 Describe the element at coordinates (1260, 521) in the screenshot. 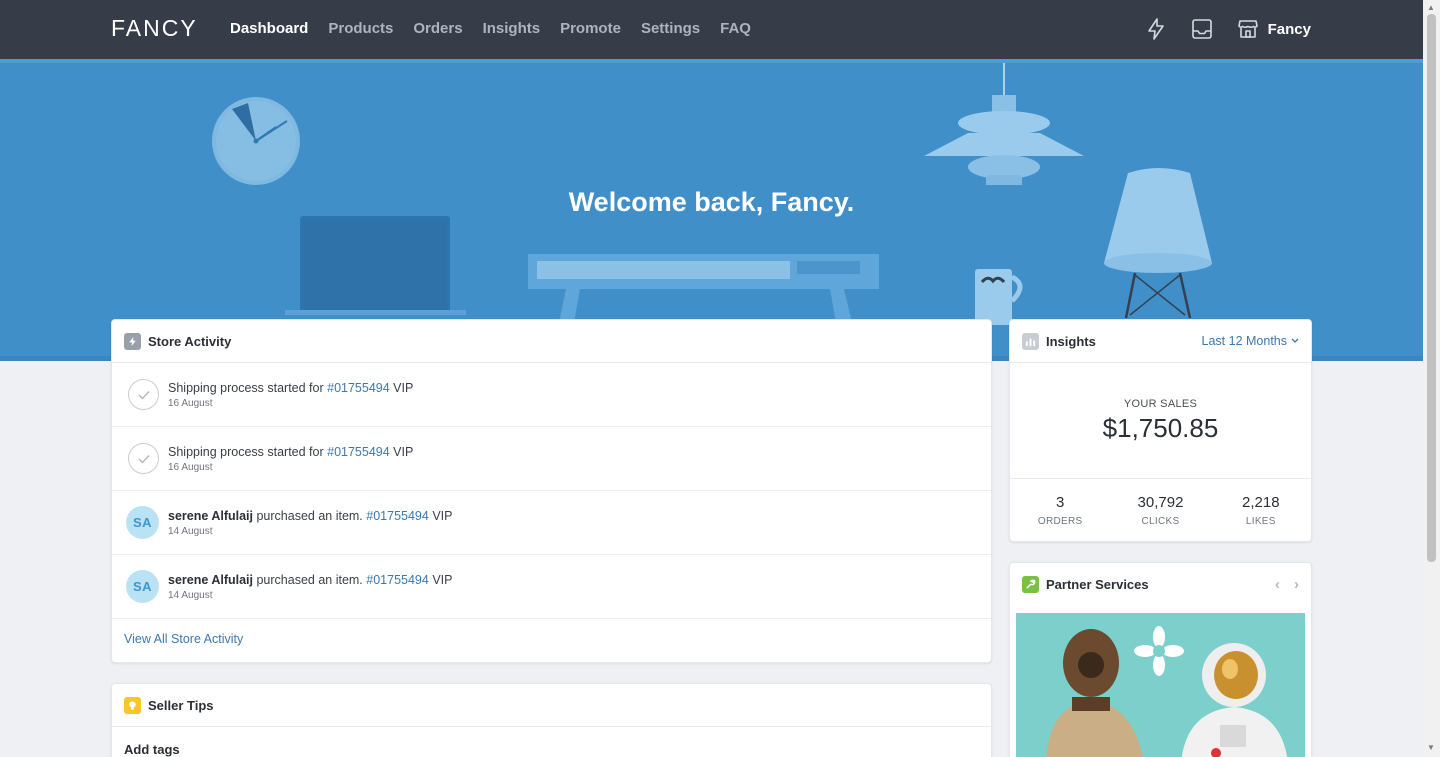

I see `stat-label: LIKES` at that location.